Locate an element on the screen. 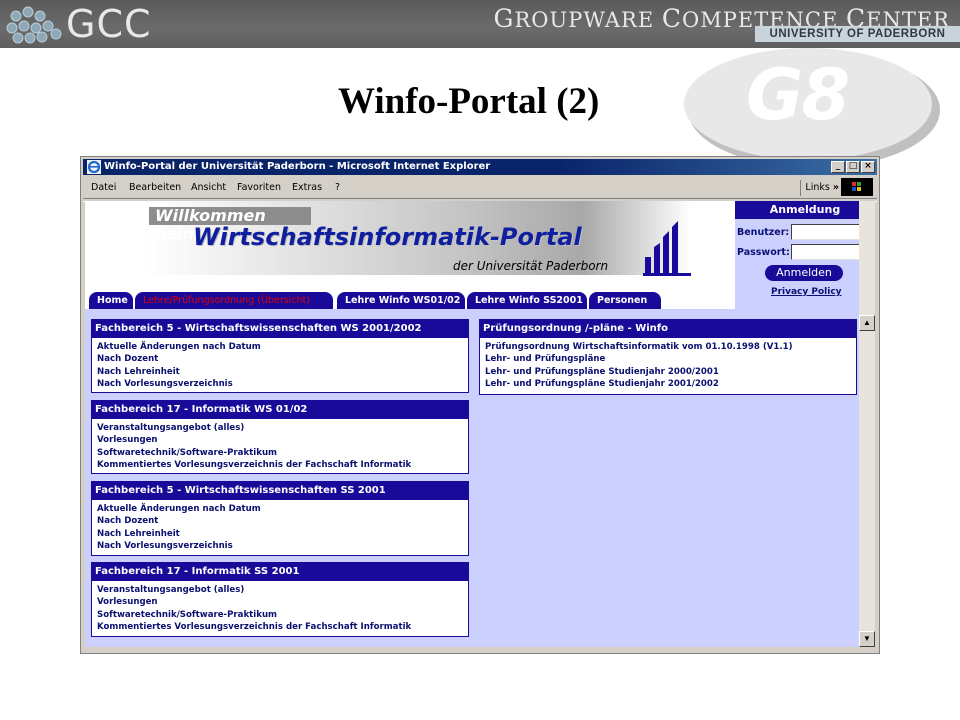  menu-ansicht: Ansicht is located at coordinates (208, 187).